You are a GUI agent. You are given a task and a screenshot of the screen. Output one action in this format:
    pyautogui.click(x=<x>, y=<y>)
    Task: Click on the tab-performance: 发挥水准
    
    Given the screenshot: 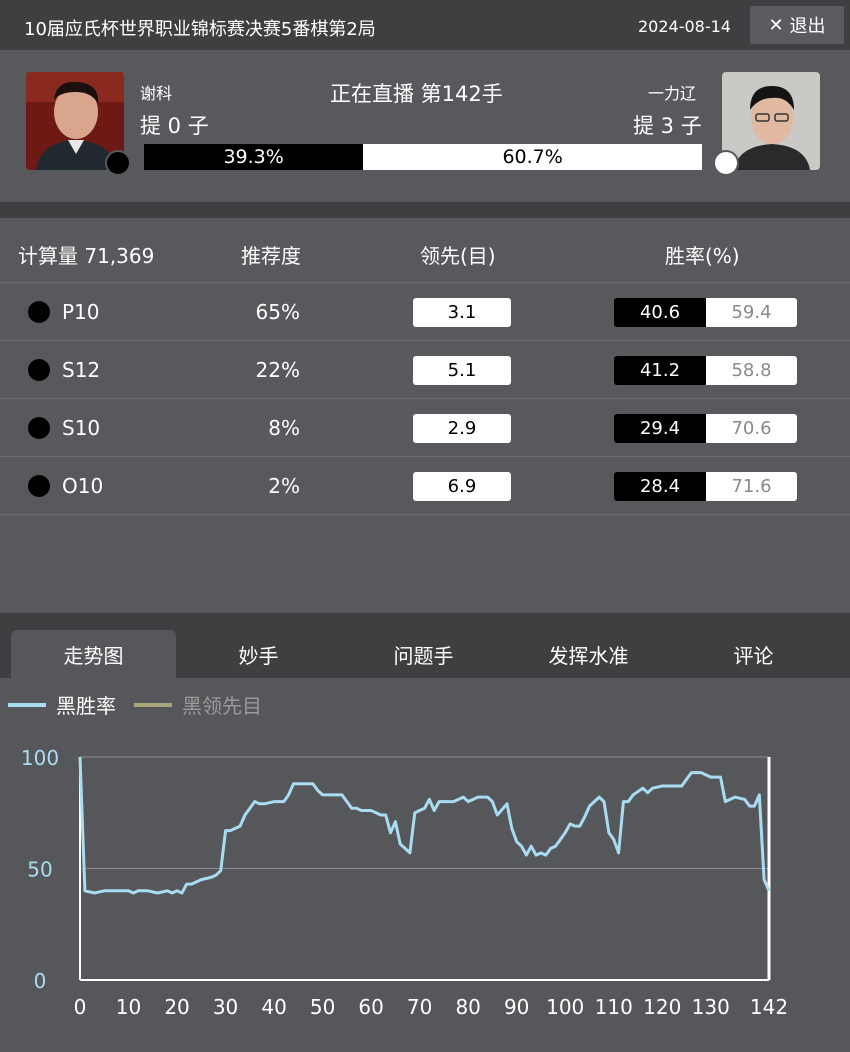 What is the action you would take?
    pyautogui.click(x=588, y=654)
    